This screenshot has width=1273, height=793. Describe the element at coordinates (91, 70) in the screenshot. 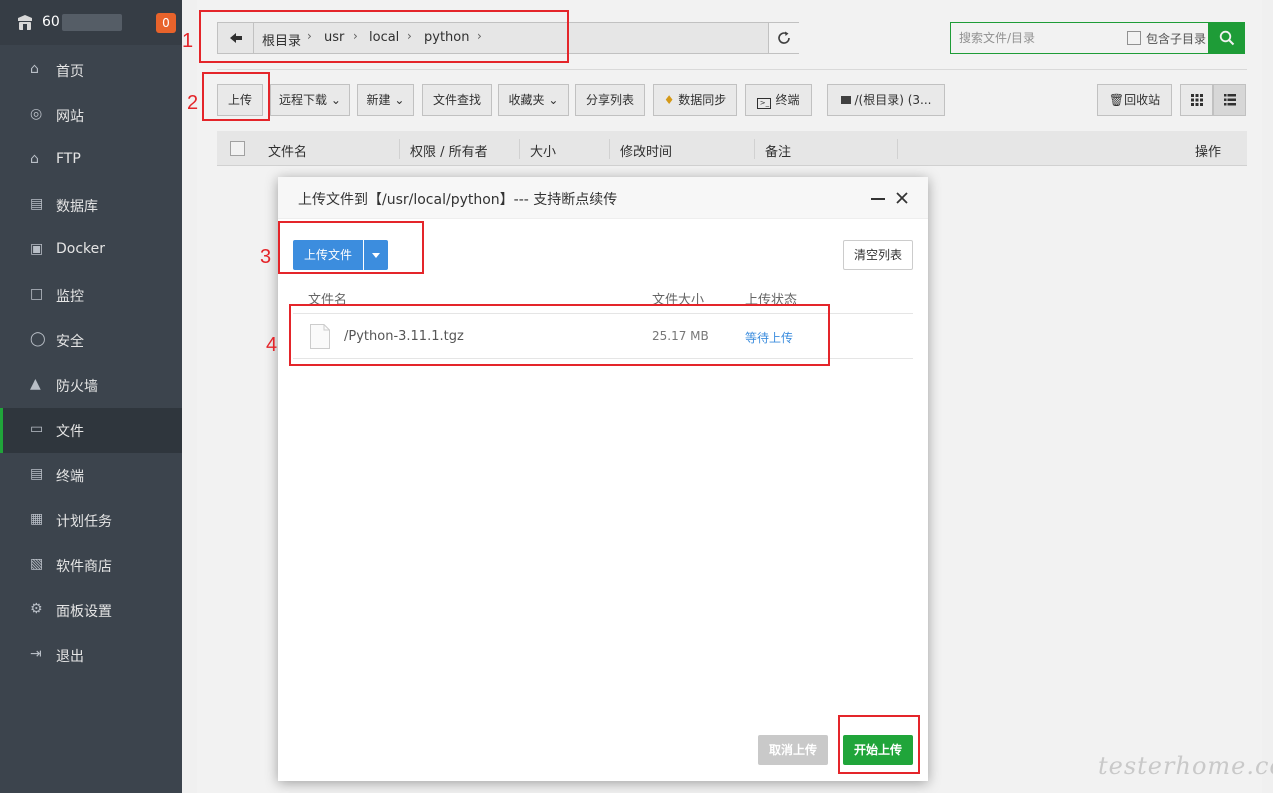

I see `sidebar-item-0: ⌂ 首页` at that location.